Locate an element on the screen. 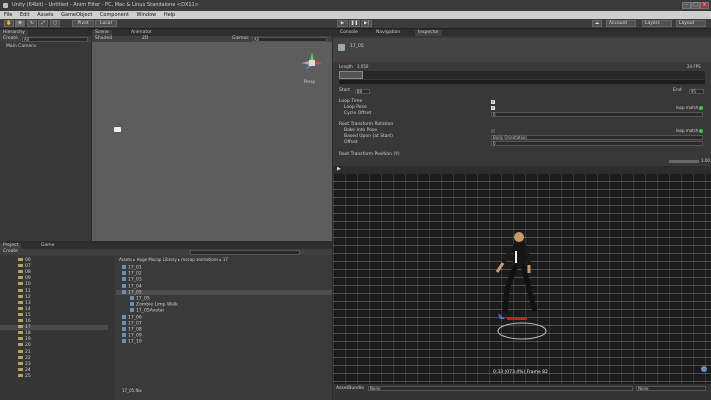 Image resolution: width=711 pixels, height=400 pixels. asset-item: 17_08 is located at coordinates (132, 330).